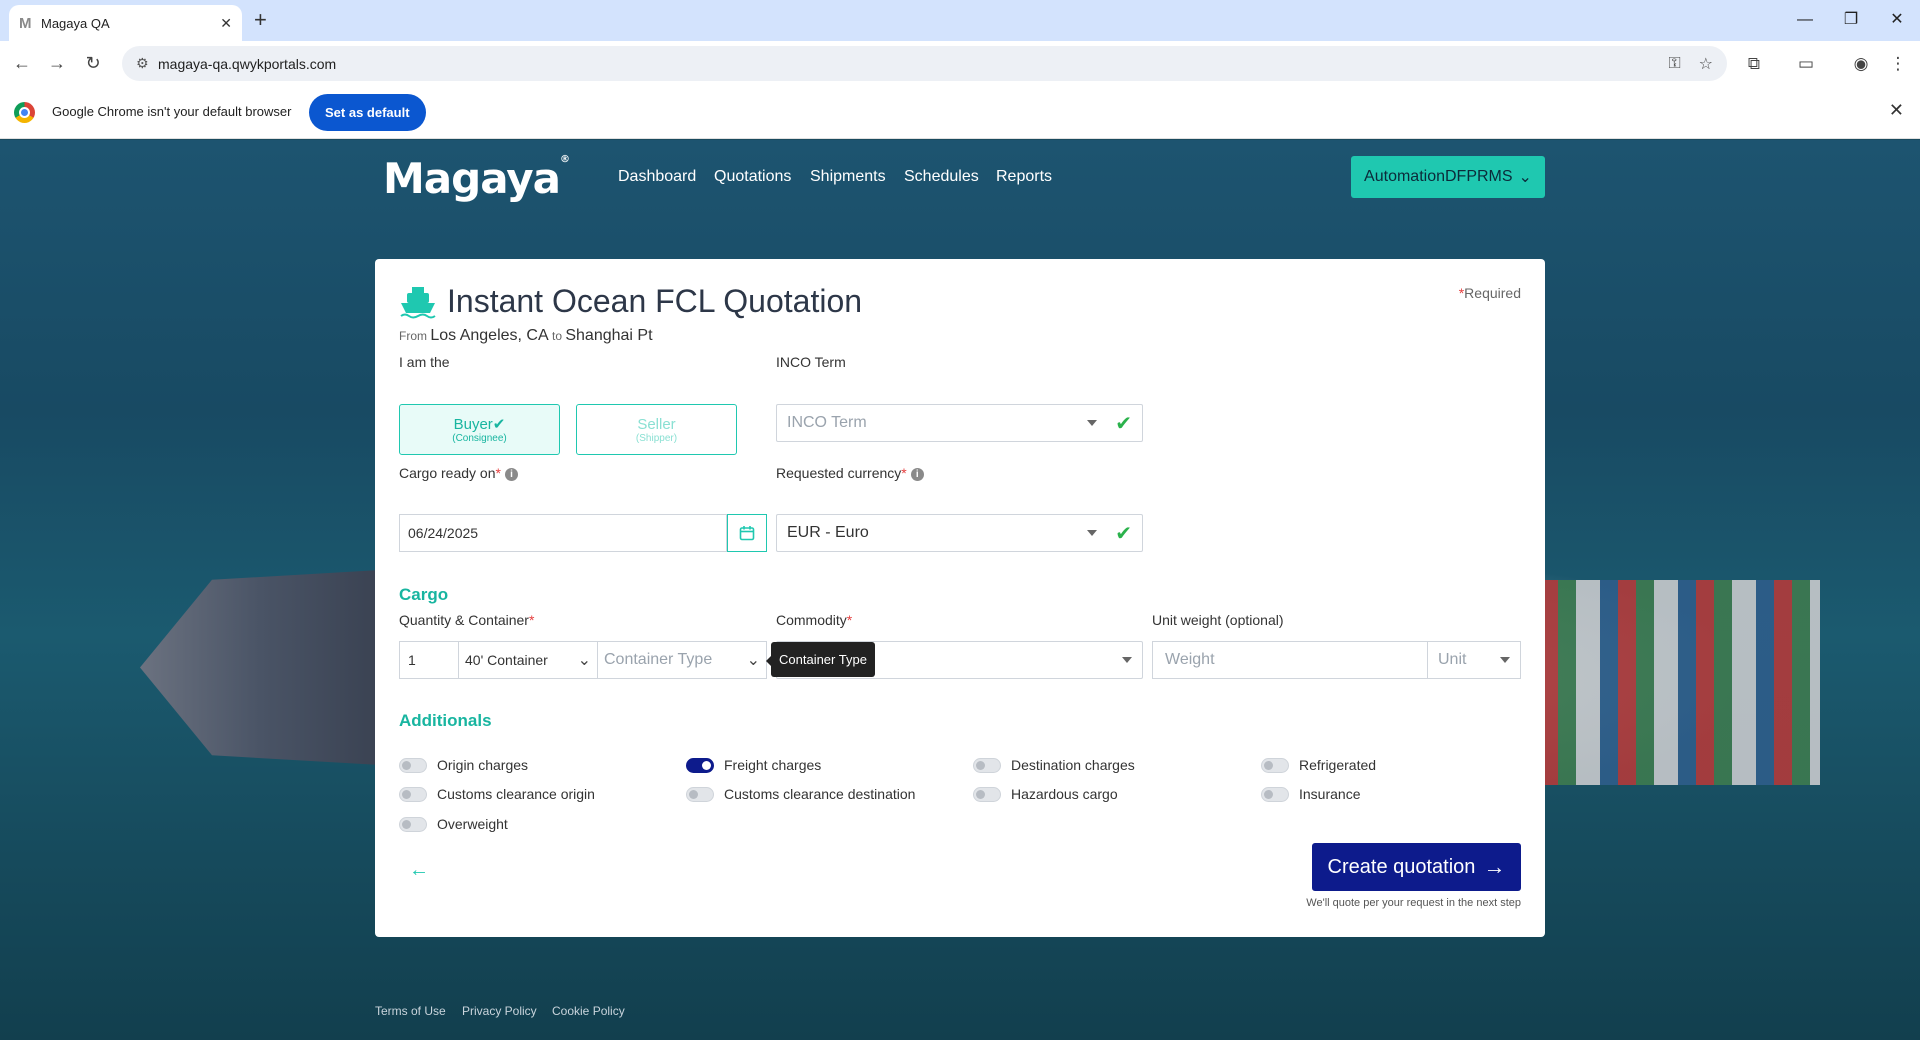 This screenshot has width=1920, height=1040. I want to click on additional-option: Insurance, so click(1310, 794).